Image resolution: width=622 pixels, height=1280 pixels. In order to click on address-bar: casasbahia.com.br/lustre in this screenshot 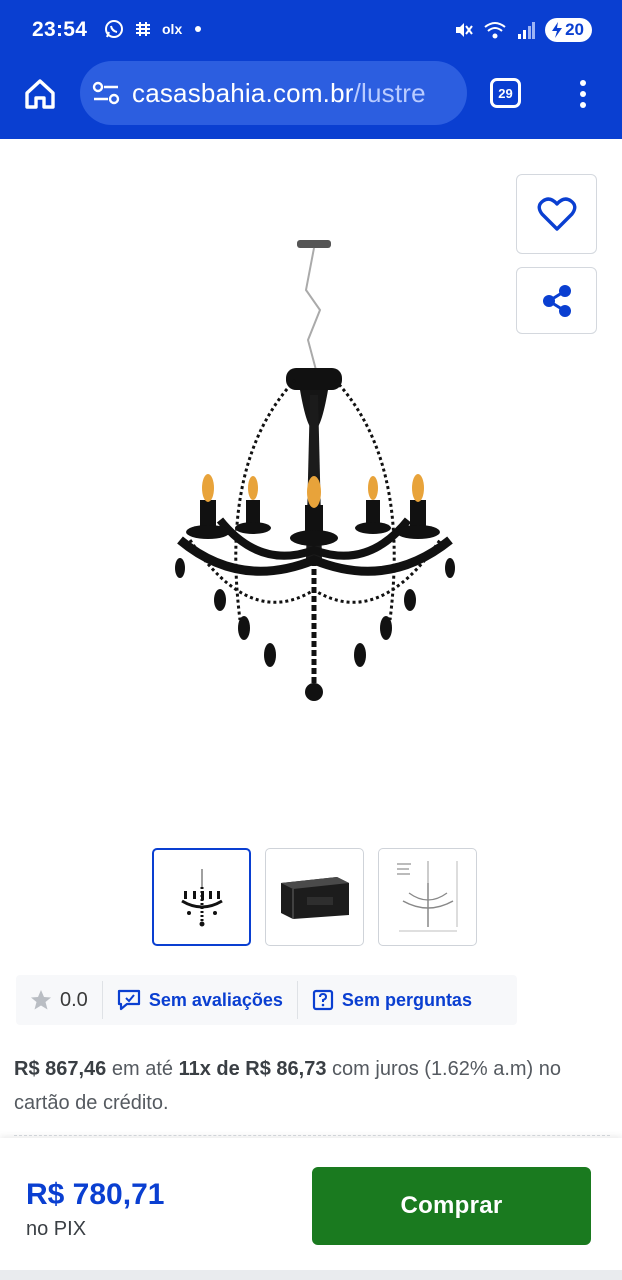, I will do `click(273, 93)`.